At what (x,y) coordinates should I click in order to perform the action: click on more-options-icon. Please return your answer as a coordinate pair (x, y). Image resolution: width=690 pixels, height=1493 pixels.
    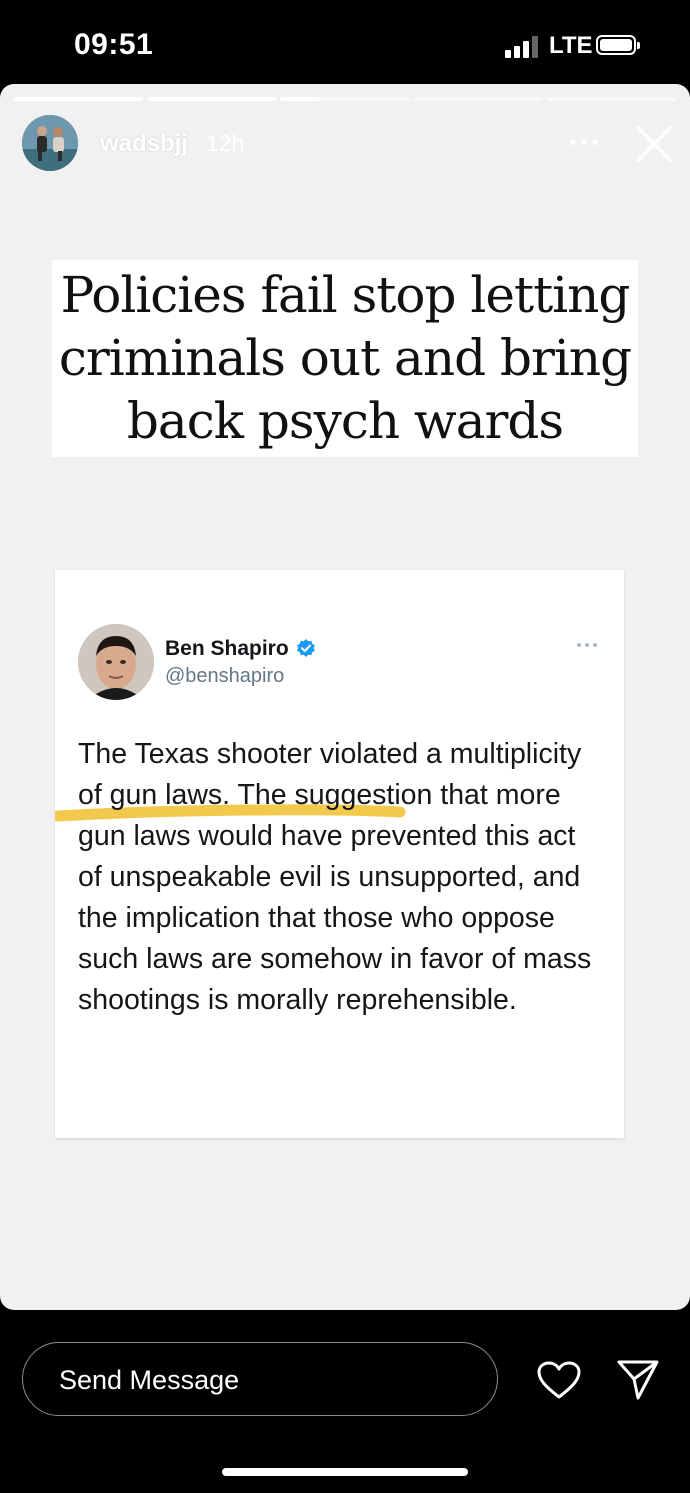
    Looking at the image, I should click on (584, 142).